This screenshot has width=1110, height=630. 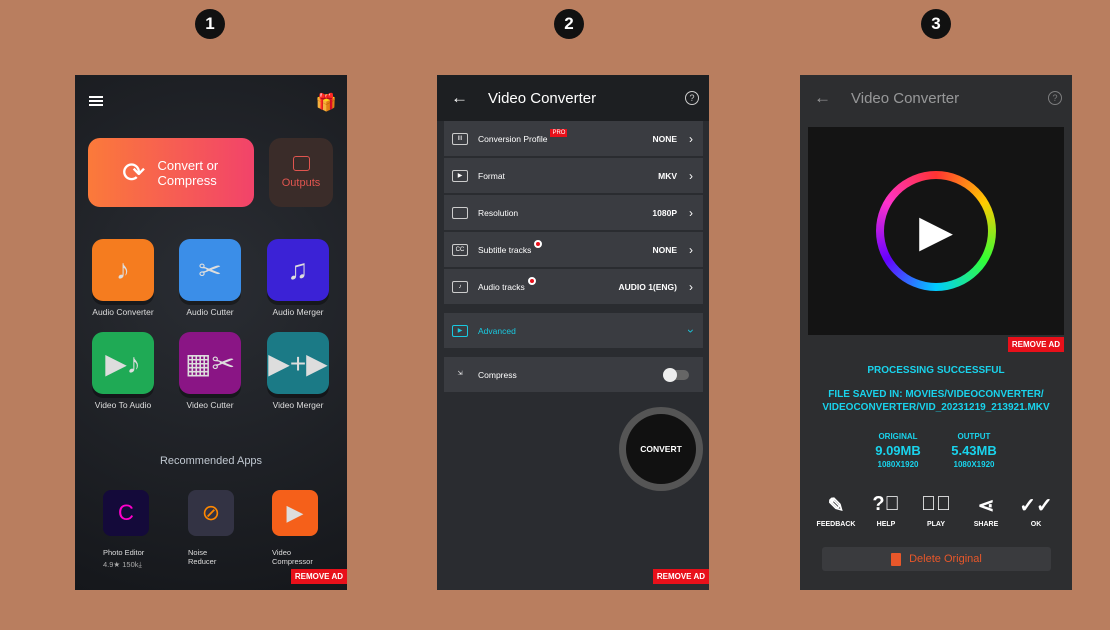 I want to click on step-badge-1: 1, so click(x=210, y=24).